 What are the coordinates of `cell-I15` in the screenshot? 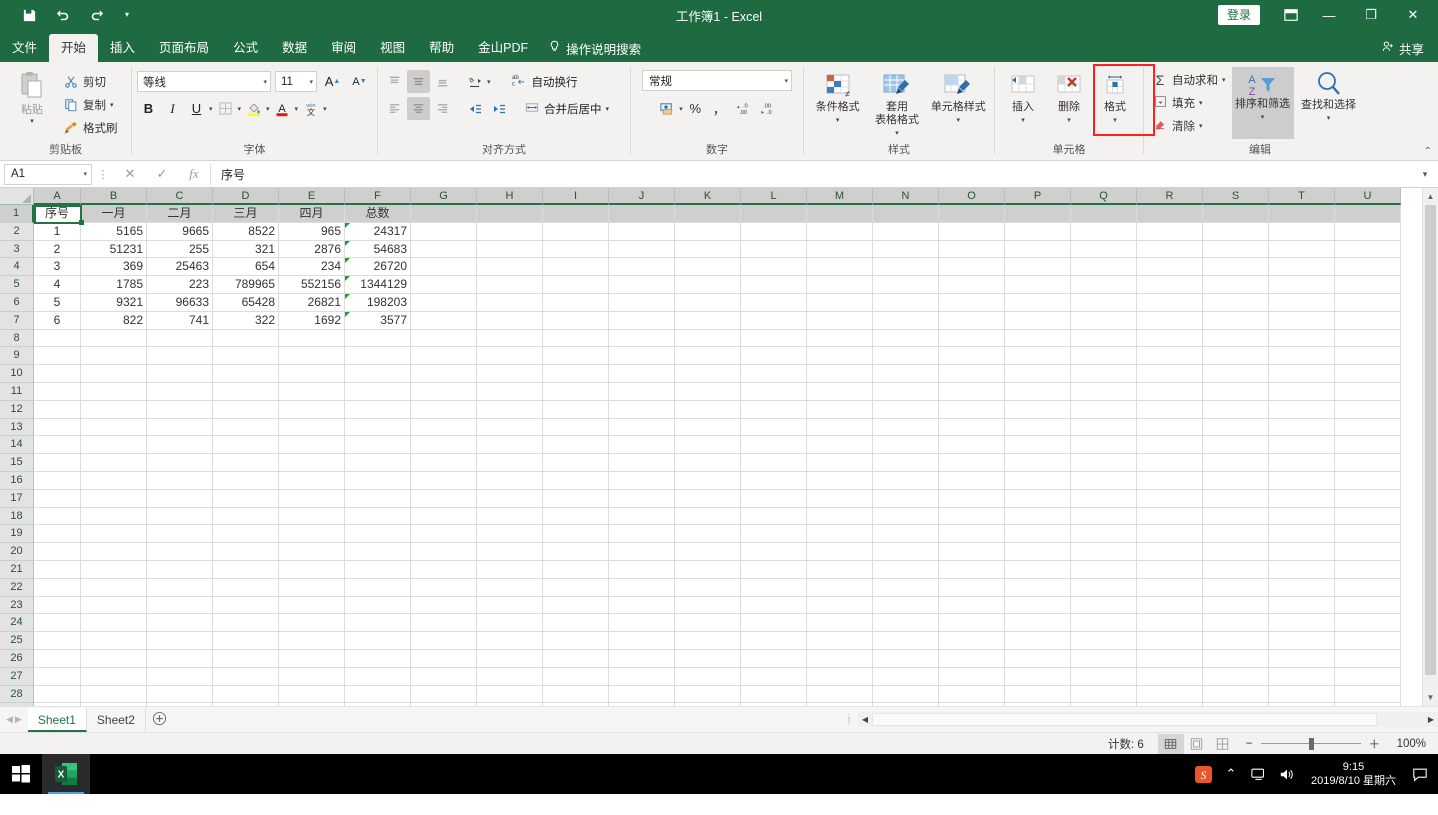 It's located at (576, 463).